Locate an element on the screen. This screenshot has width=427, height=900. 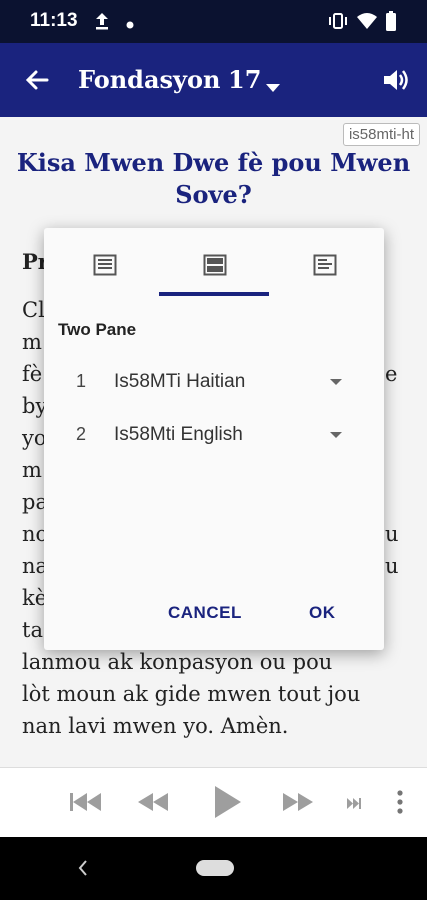
cancel-button: CANCEL is located at coordinates (205, 613).